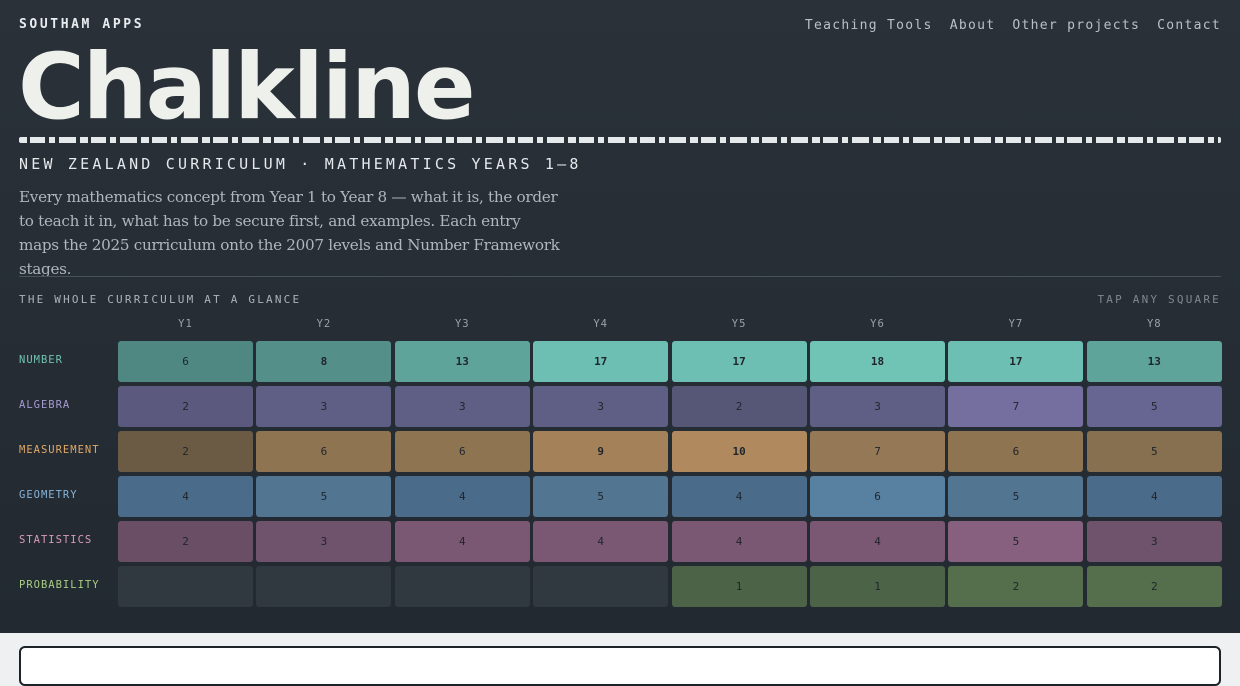  I want to click on grid-cell-measurement-y4: 9, so click(601, 451).